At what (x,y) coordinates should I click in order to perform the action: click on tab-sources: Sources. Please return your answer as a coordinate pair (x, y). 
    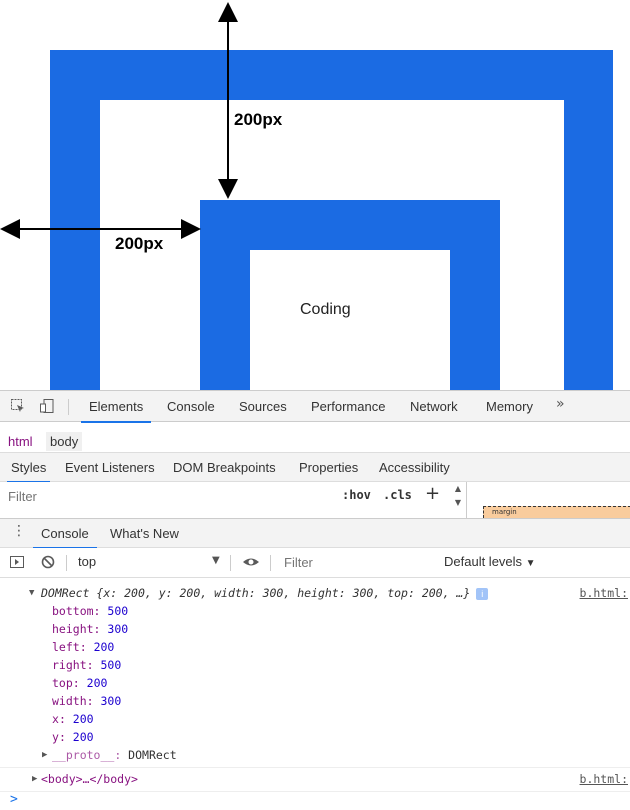
    Looking at the image, I should click on (263, 406).